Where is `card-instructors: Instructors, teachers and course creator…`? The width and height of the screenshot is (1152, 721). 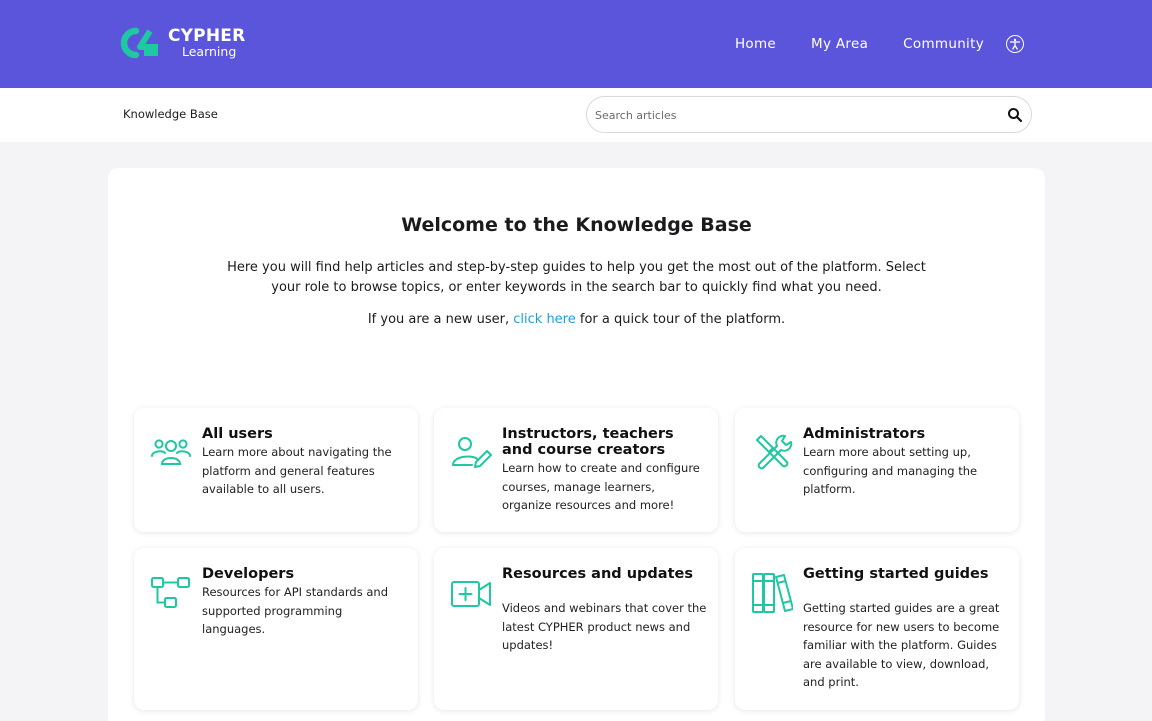 card-instructors: Instructors, teachers and course creator… is located at coordinates (576, 470).